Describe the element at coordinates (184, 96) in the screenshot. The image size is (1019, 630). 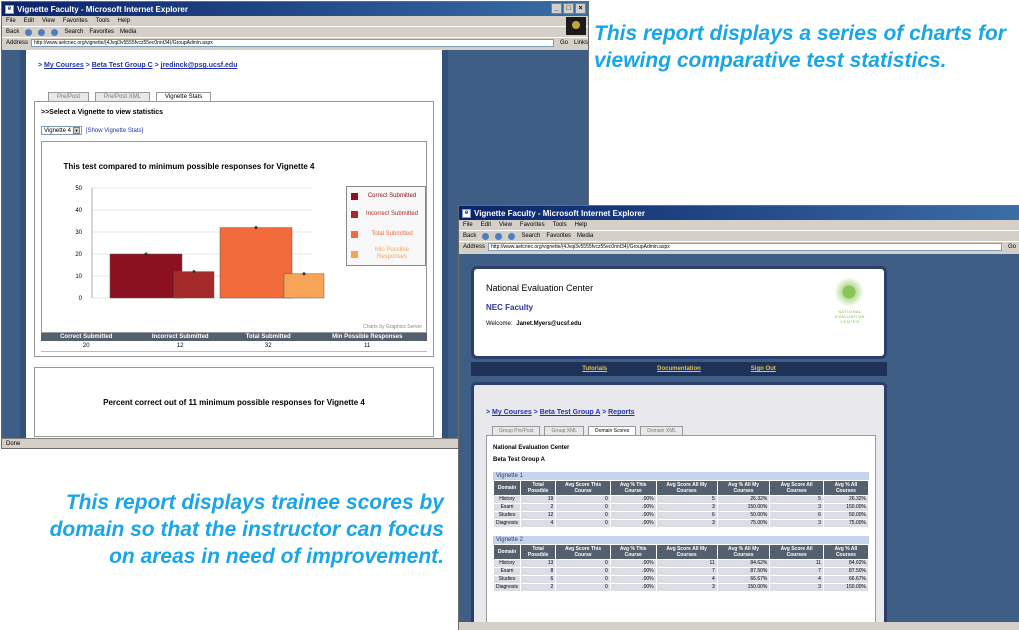
I see `tab-vignette-stats: Vignette Stats` at that location.